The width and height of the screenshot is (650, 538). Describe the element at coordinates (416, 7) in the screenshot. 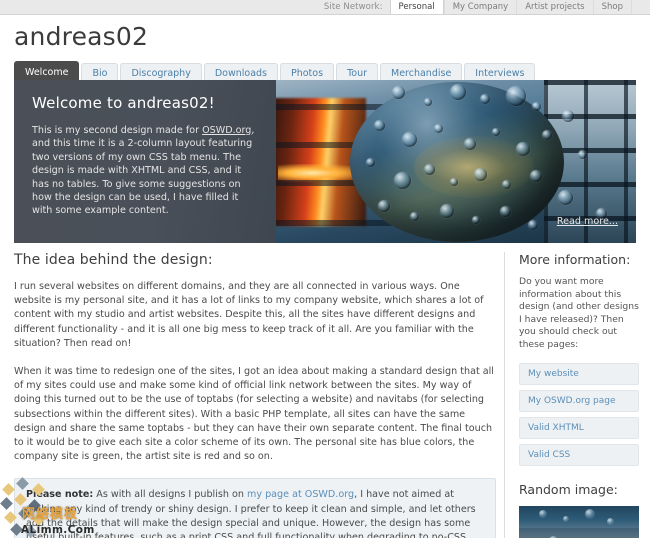

I see `topbar-tab-personal: Personal` at that location.